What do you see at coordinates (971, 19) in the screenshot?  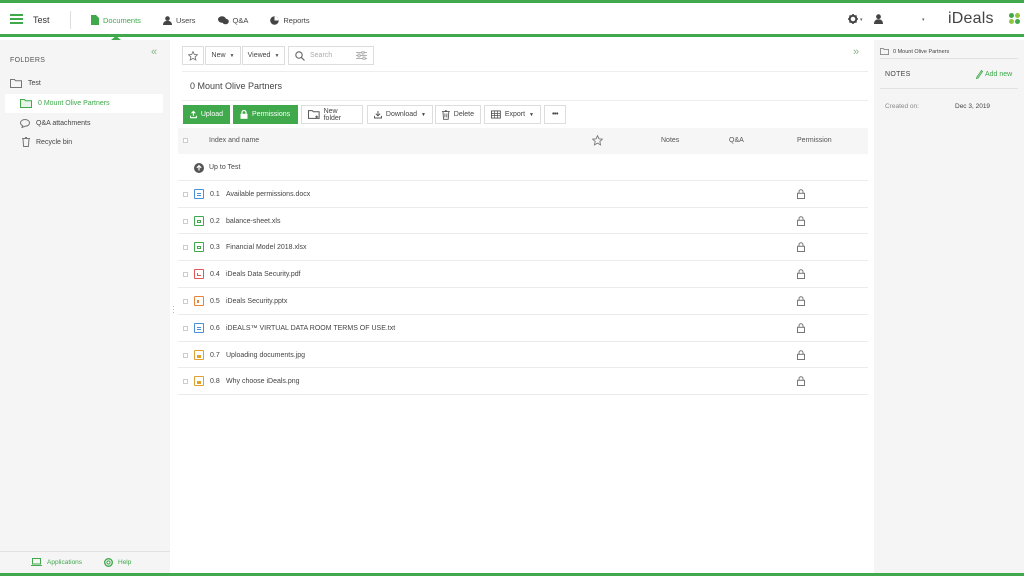 I see `ideals-logo: iDeals` at bounding box center [971, 19].